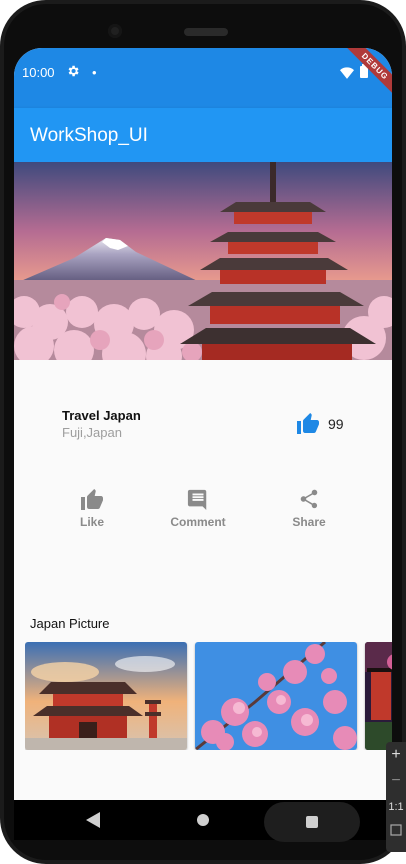  I want to click on post-title: Travel Japan, so click(101, 415).